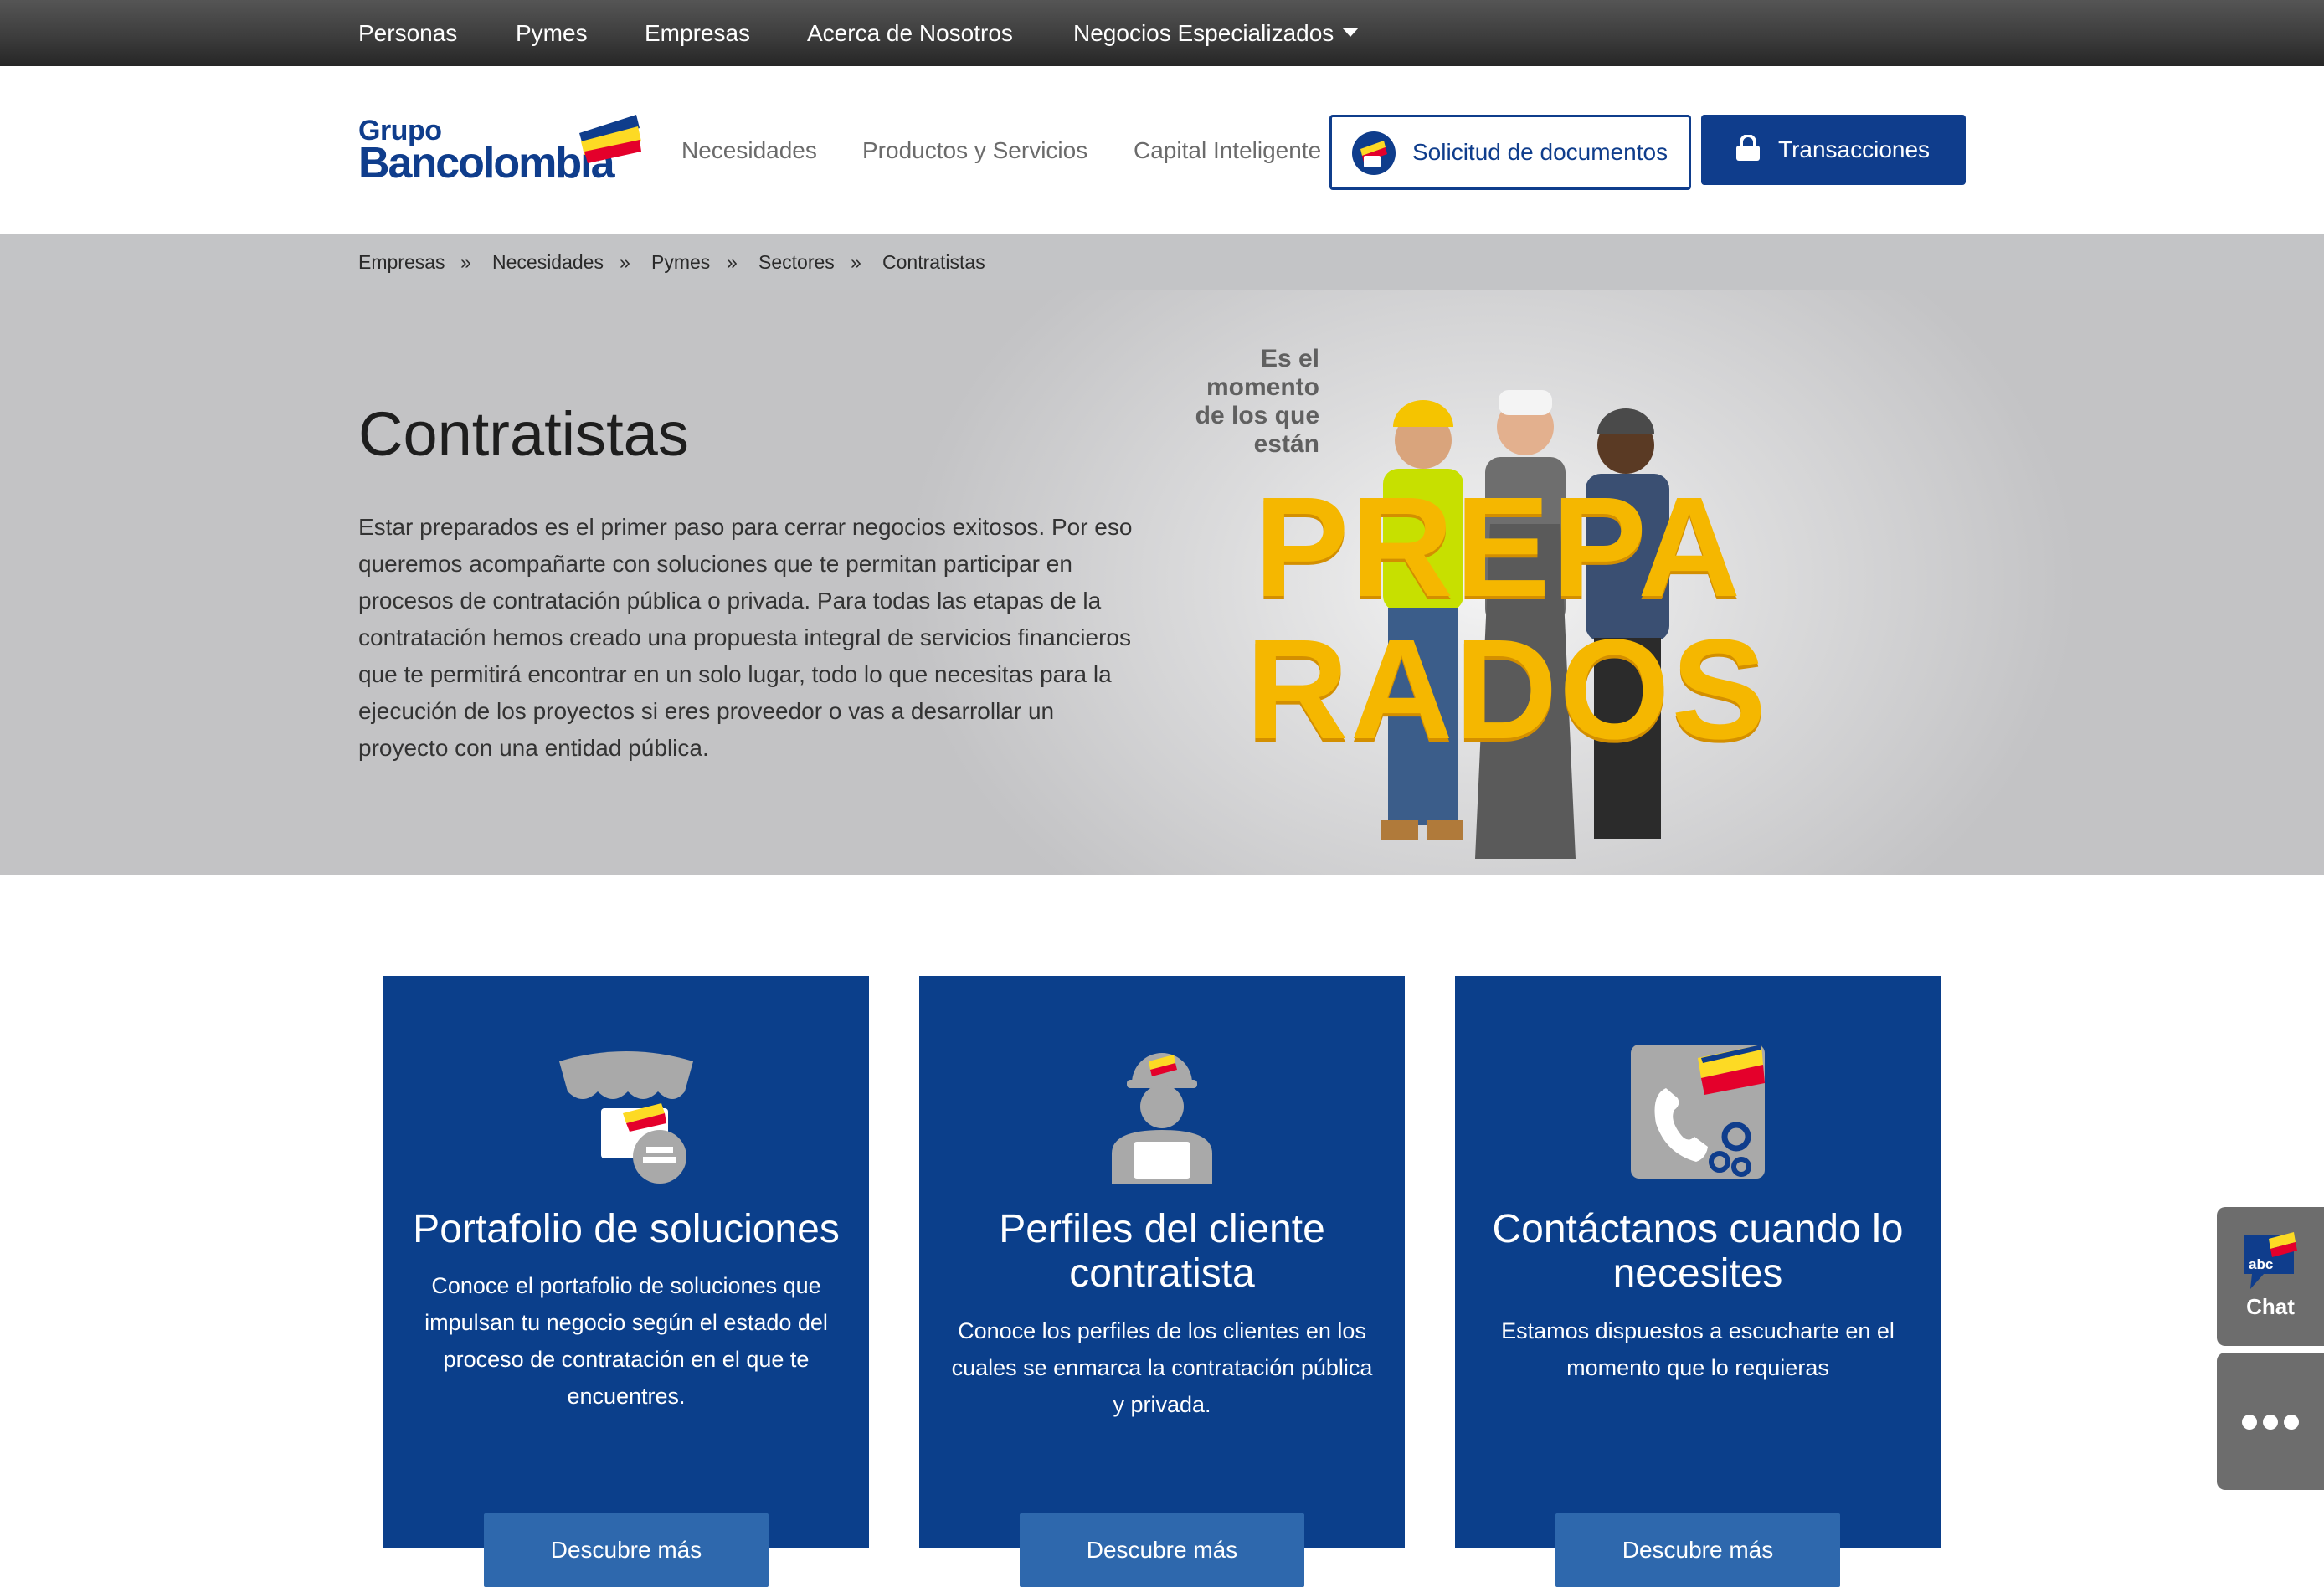  What do you see at coordinates (1855, 149) in the screenshot?
I see `transacciones-label: Transacciones` at bounding box center [1855, 149].